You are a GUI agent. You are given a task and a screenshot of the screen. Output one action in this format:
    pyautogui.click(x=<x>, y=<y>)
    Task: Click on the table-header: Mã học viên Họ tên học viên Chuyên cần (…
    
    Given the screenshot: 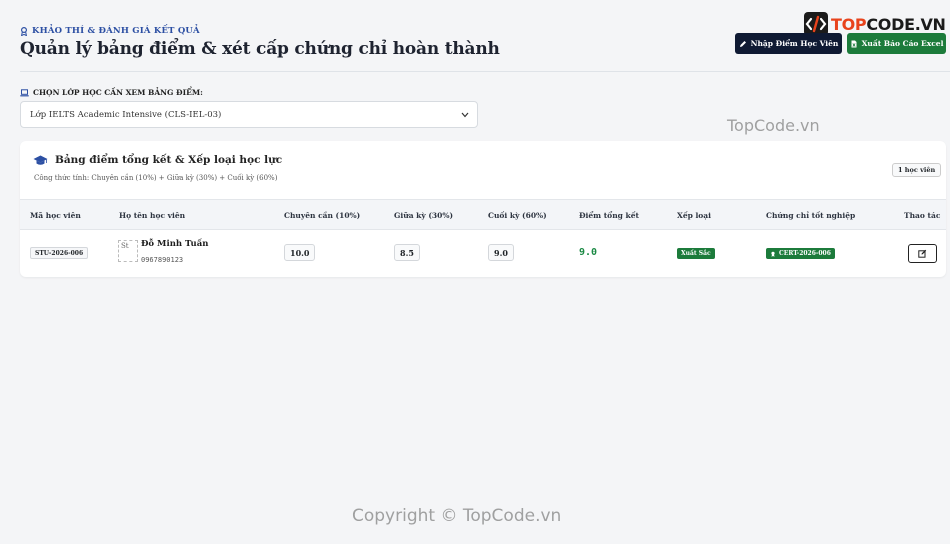 What is the action you would take?
    pyautogui.click(x=483, y=214)
    